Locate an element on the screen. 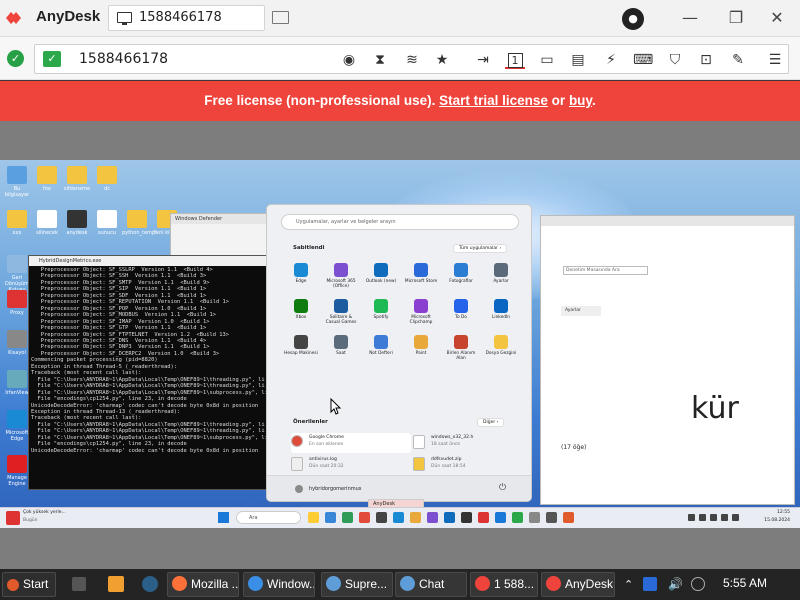 This screenshot has width=800, height=600. pinned-app: Saat is located at coordinates (341, 345).